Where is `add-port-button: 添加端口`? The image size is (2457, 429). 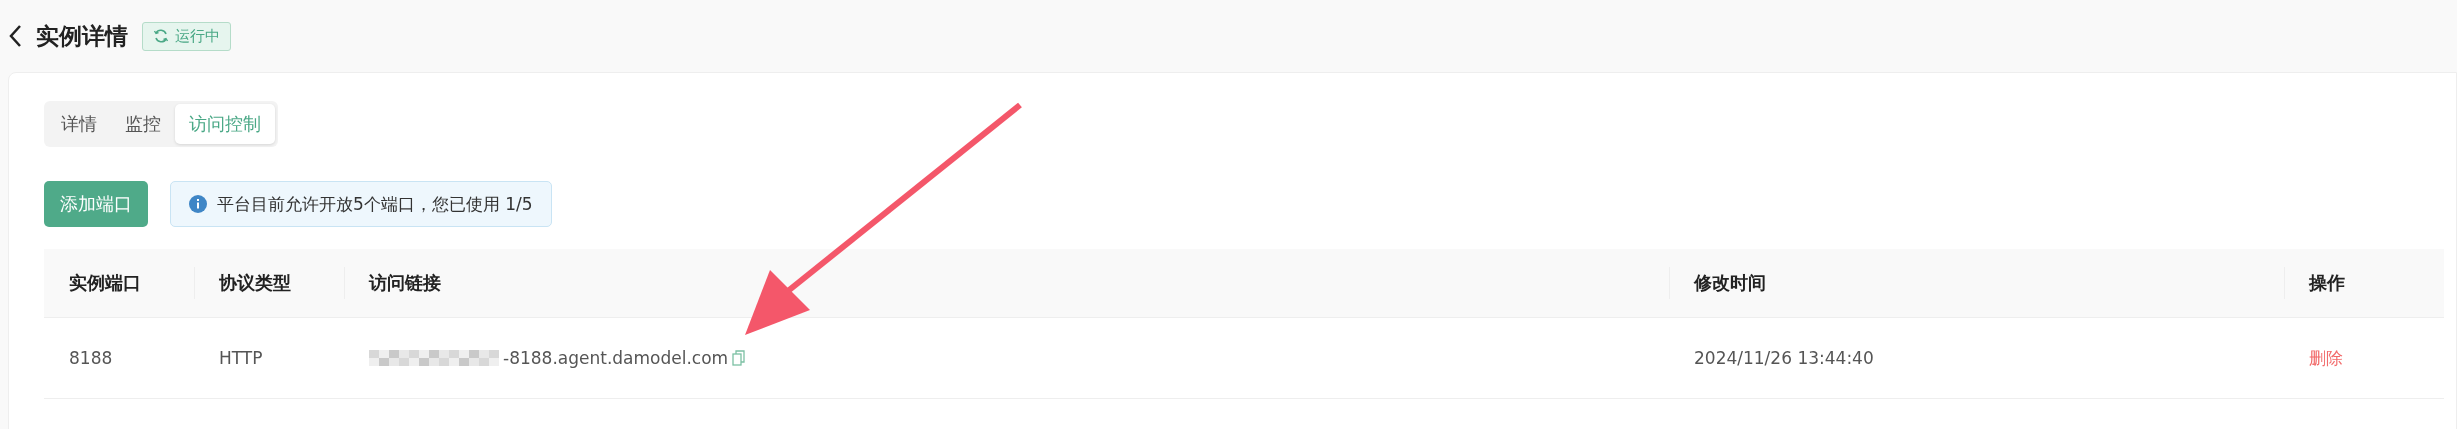
add-port-button: 添加端口 is located at coordinates (96, 204).